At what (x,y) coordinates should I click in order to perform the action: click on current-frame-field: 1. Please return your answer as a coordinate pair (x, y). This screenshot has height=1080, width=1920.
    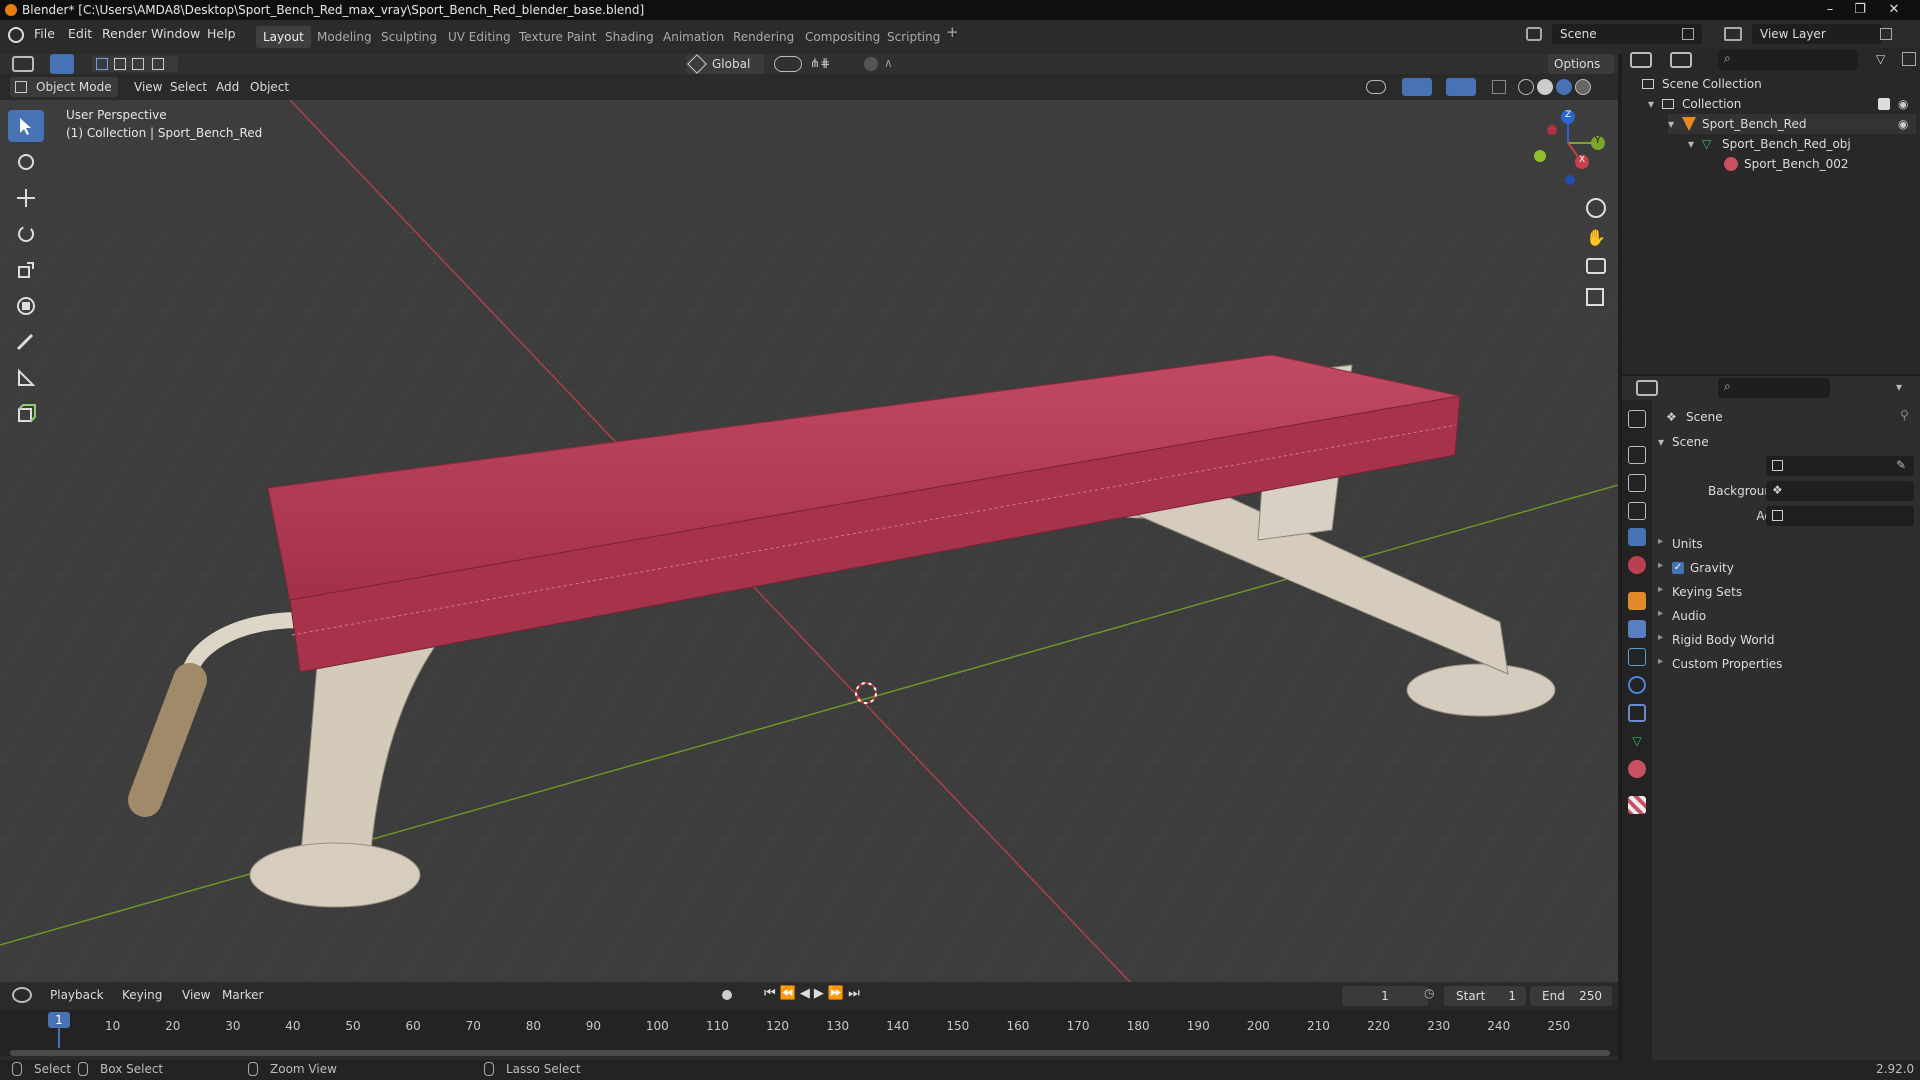
    Looking at the image, I should click on (1385, 996).